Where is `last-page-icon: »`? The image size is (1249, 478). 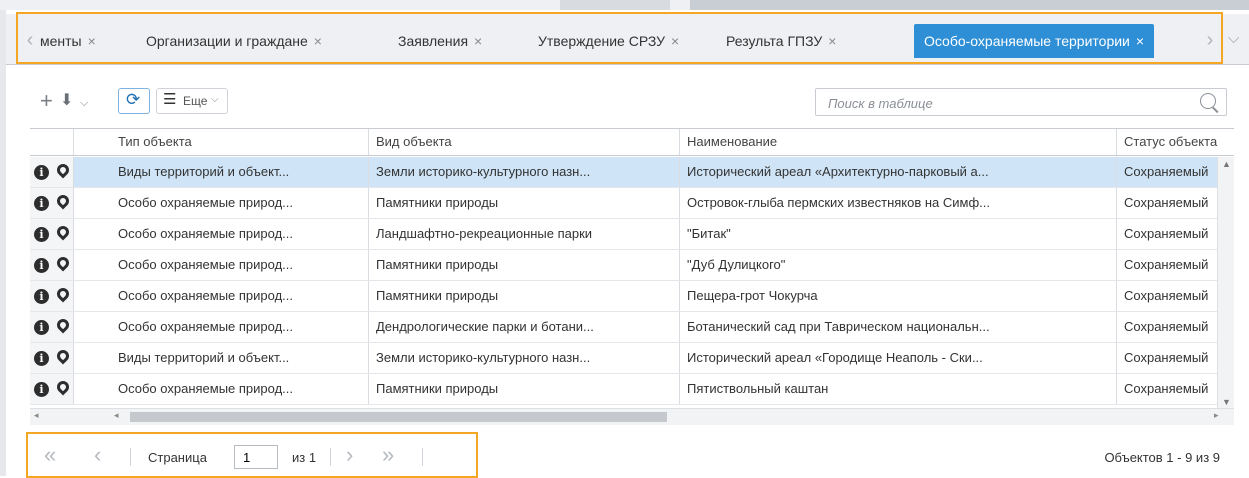 last-page-icon: » is located at coordinates (388, 455).